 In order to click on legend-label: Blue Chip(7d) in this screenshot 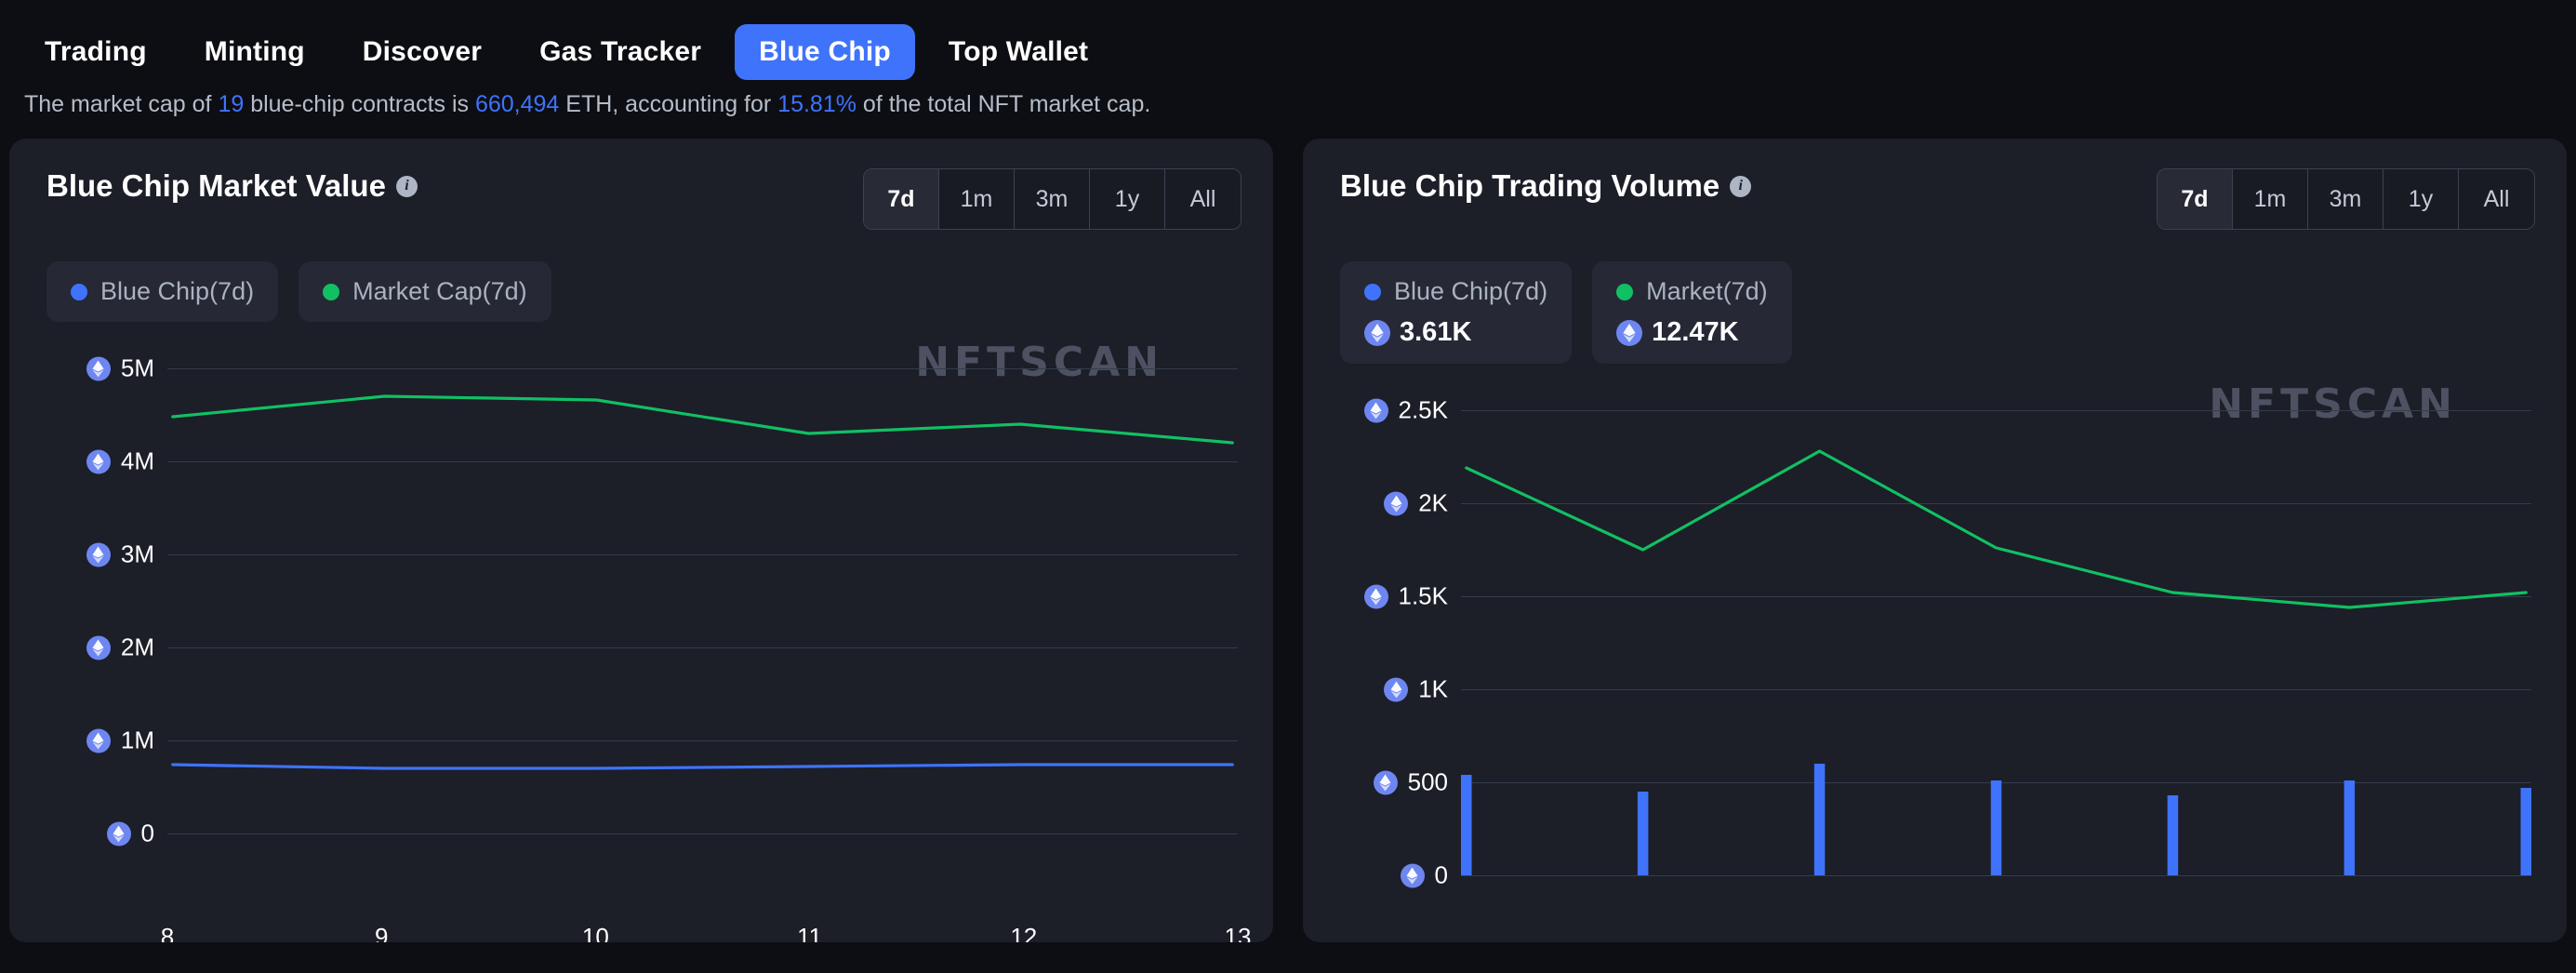, I will do `click(177, 291)`.